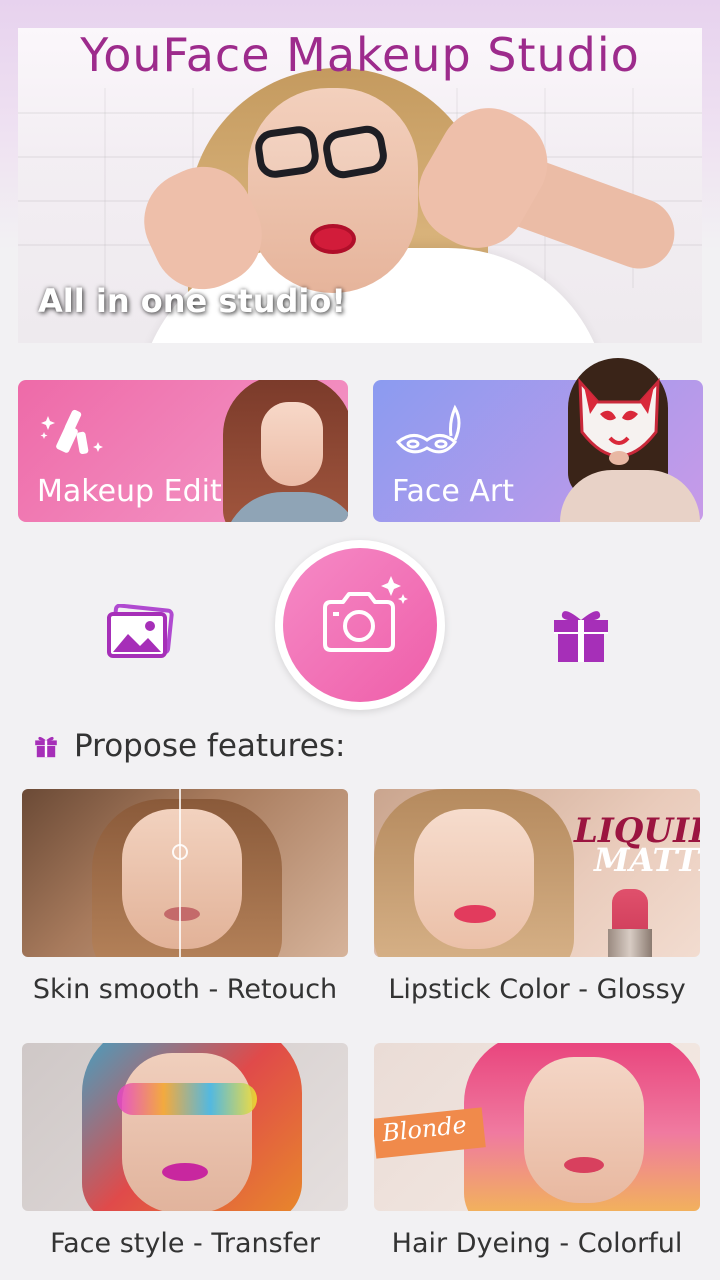  Describe the element at coordinates (537, 989) in the screenshot. I see `feature-caption: Lipstick Color - Glossy` at that location.